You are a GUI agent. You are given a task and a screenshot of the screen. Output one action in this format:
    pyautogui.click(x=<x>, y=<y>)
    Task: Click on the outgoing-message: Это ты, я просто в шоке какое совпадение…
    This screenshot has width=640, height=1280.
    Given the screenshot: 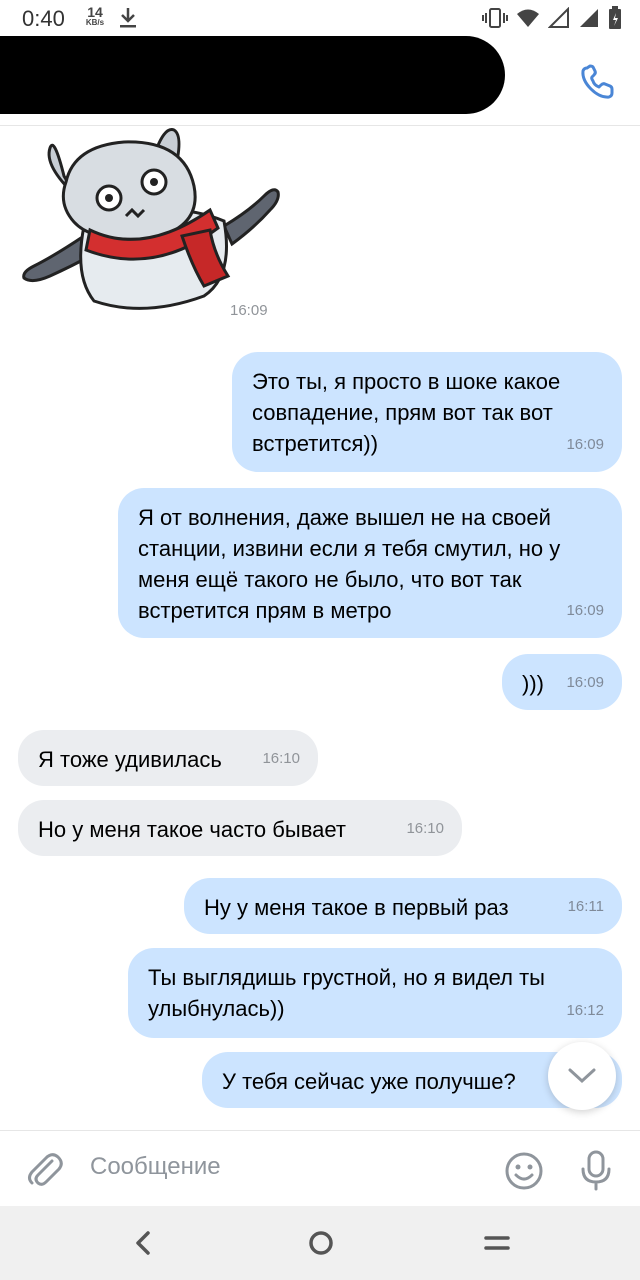 What is the action you would take?
    pyautogui.click(x=427, y=412)
    